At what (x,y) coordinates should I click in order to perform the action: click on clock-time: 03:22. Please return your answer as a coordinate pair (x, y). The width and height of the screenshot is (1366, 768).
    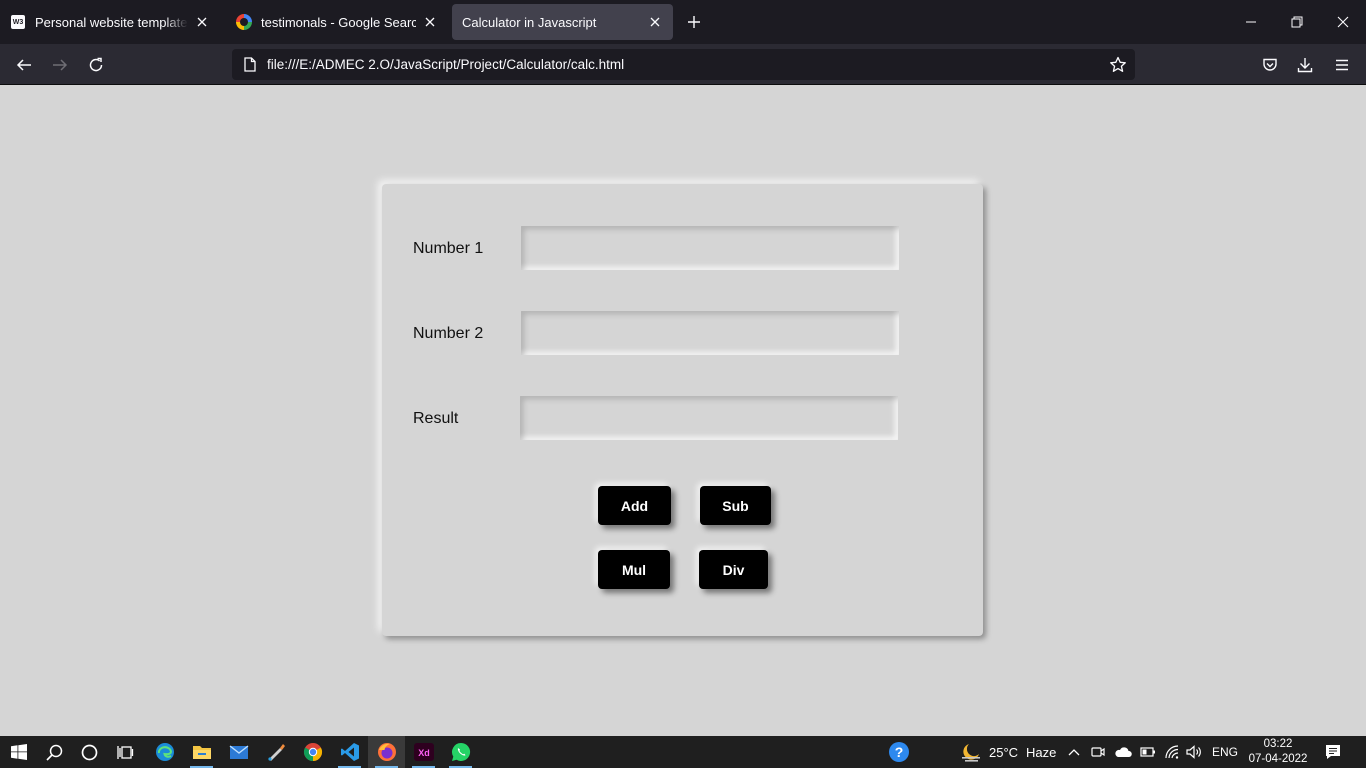
    Looking at the image, I should click on (1278, 744).